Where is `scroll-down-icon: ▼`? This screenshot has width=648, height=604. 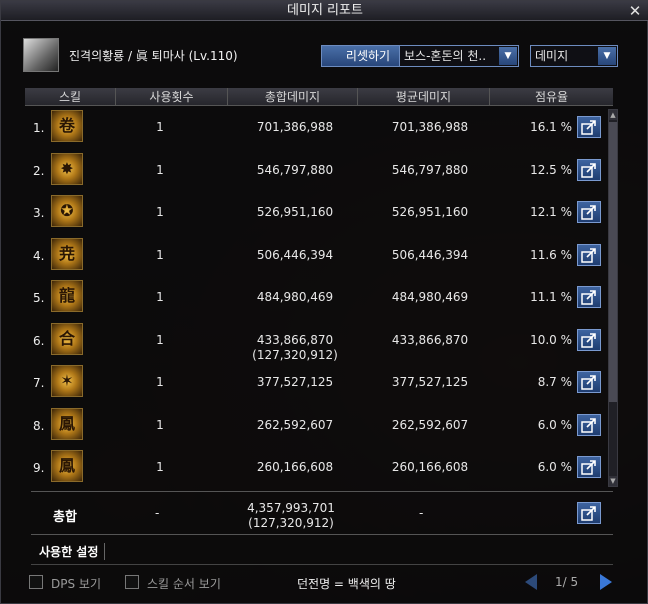
scroll-down-icon: ▼ is located at coordinates (613, 481).